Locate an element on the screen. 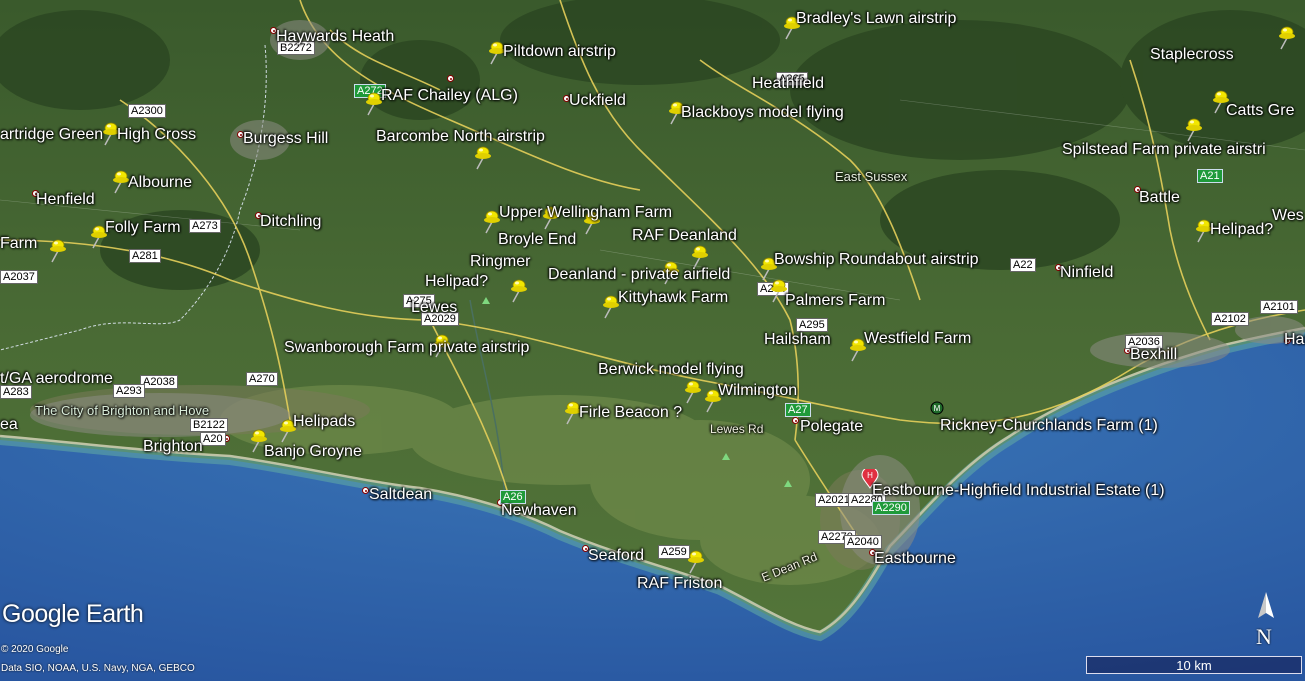  road-shield: A2038 is located at coordinates (159, 382).